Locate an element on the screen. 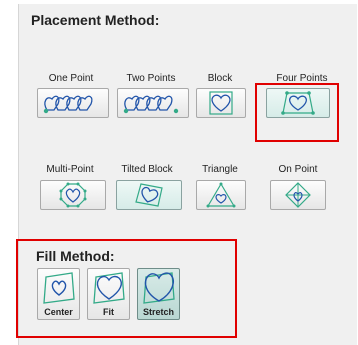  option-label-triangle: Triangle is located at coordinates (220, 169).